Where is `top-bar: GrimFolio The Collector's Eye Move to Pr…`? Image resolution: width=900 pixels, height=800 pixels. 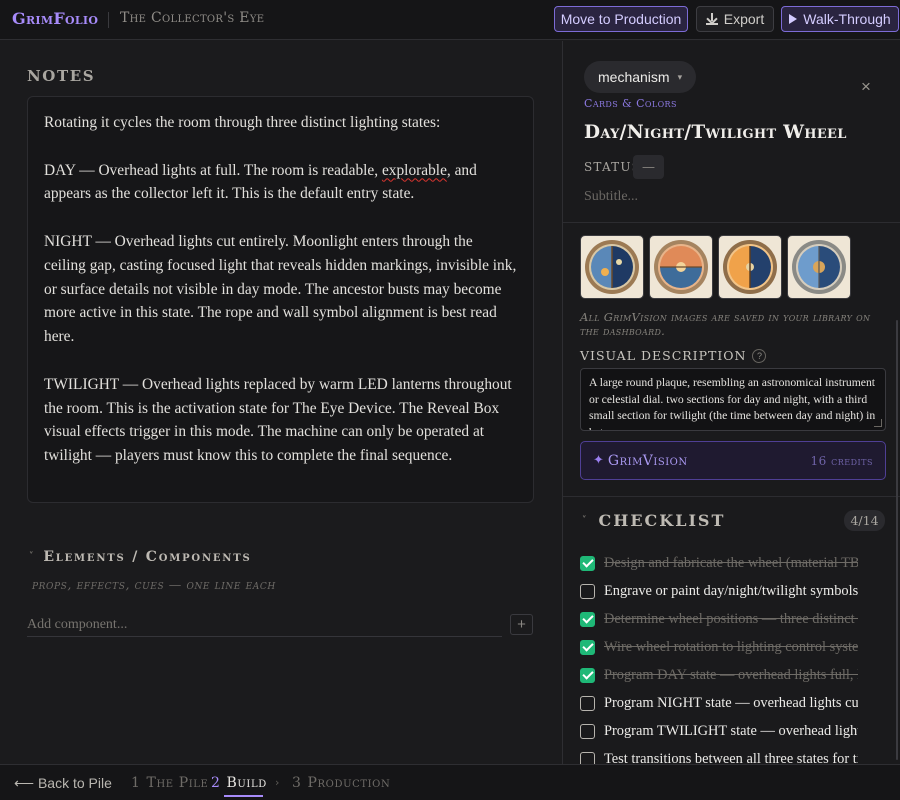 top-bar: GrimFolio The Collector's Eye Move to Pr… is located at coordinates (450, 20).